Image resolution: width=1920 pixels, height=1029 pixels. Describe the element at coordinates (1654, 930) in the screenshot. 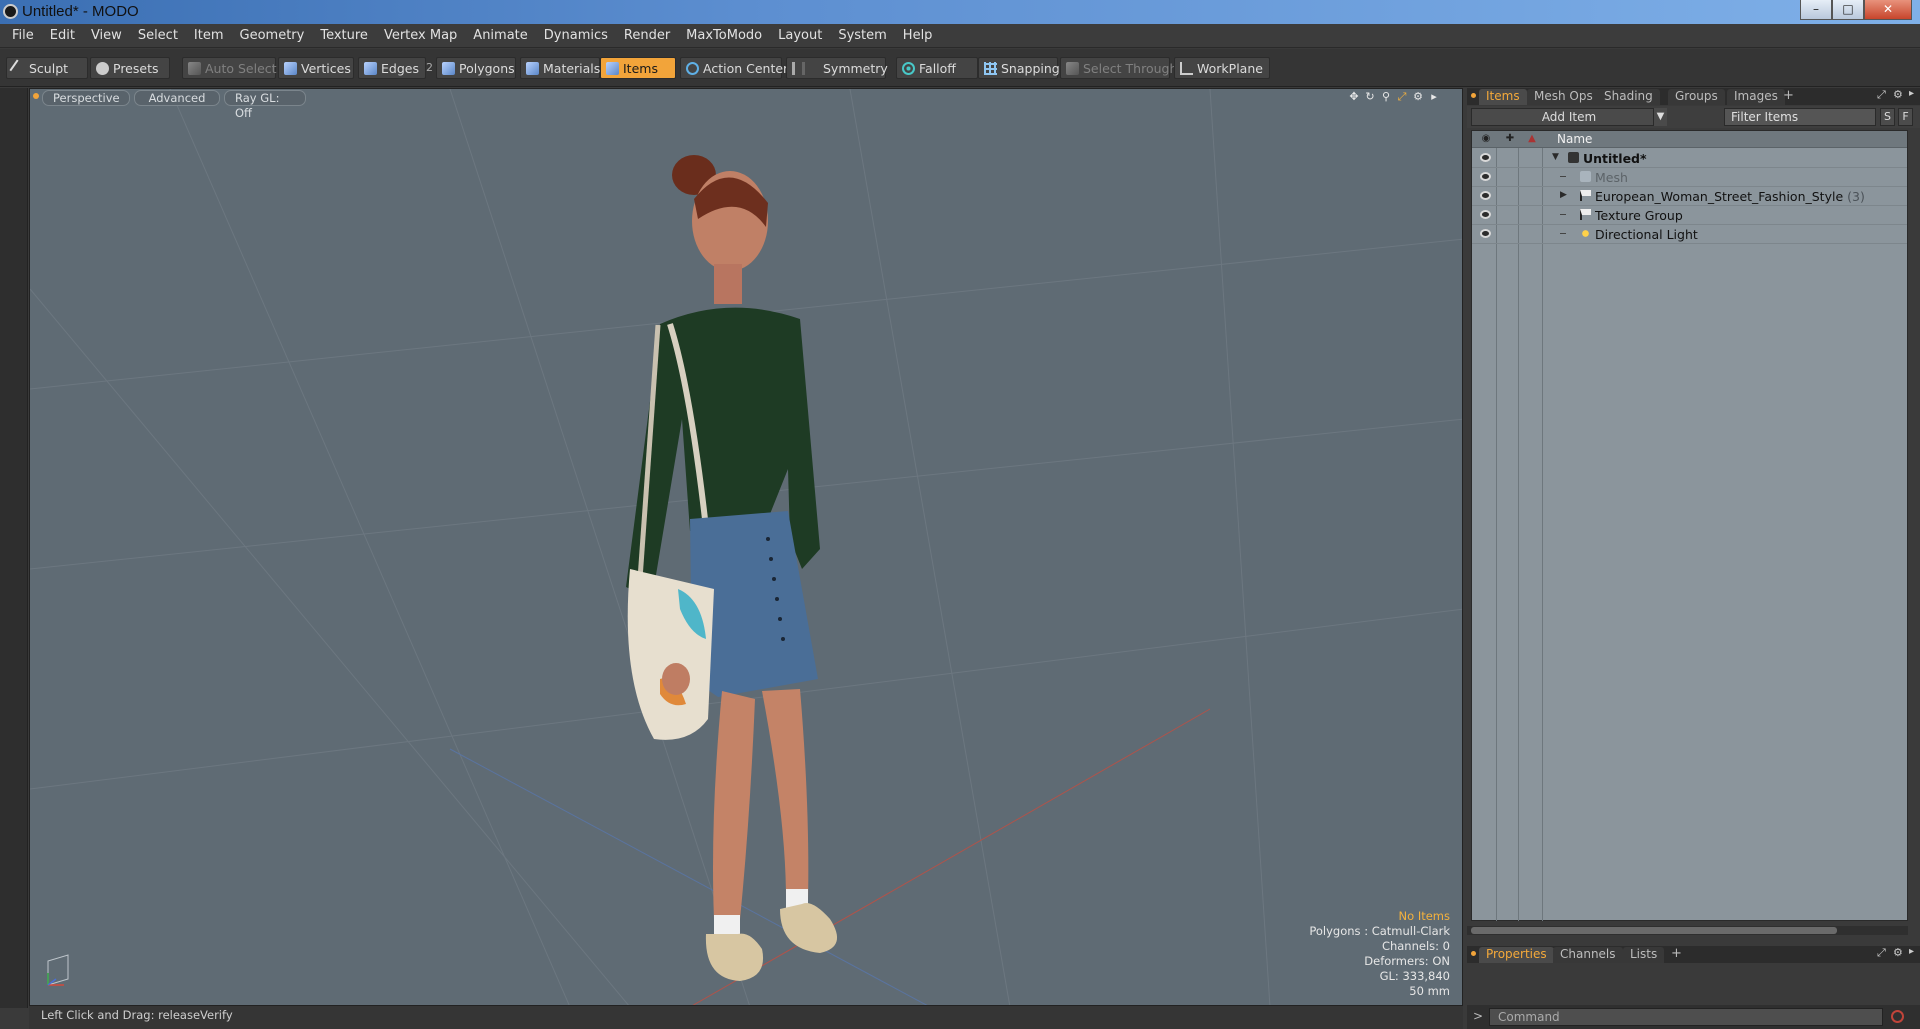

I see `scrollbar-thumb` at that location.